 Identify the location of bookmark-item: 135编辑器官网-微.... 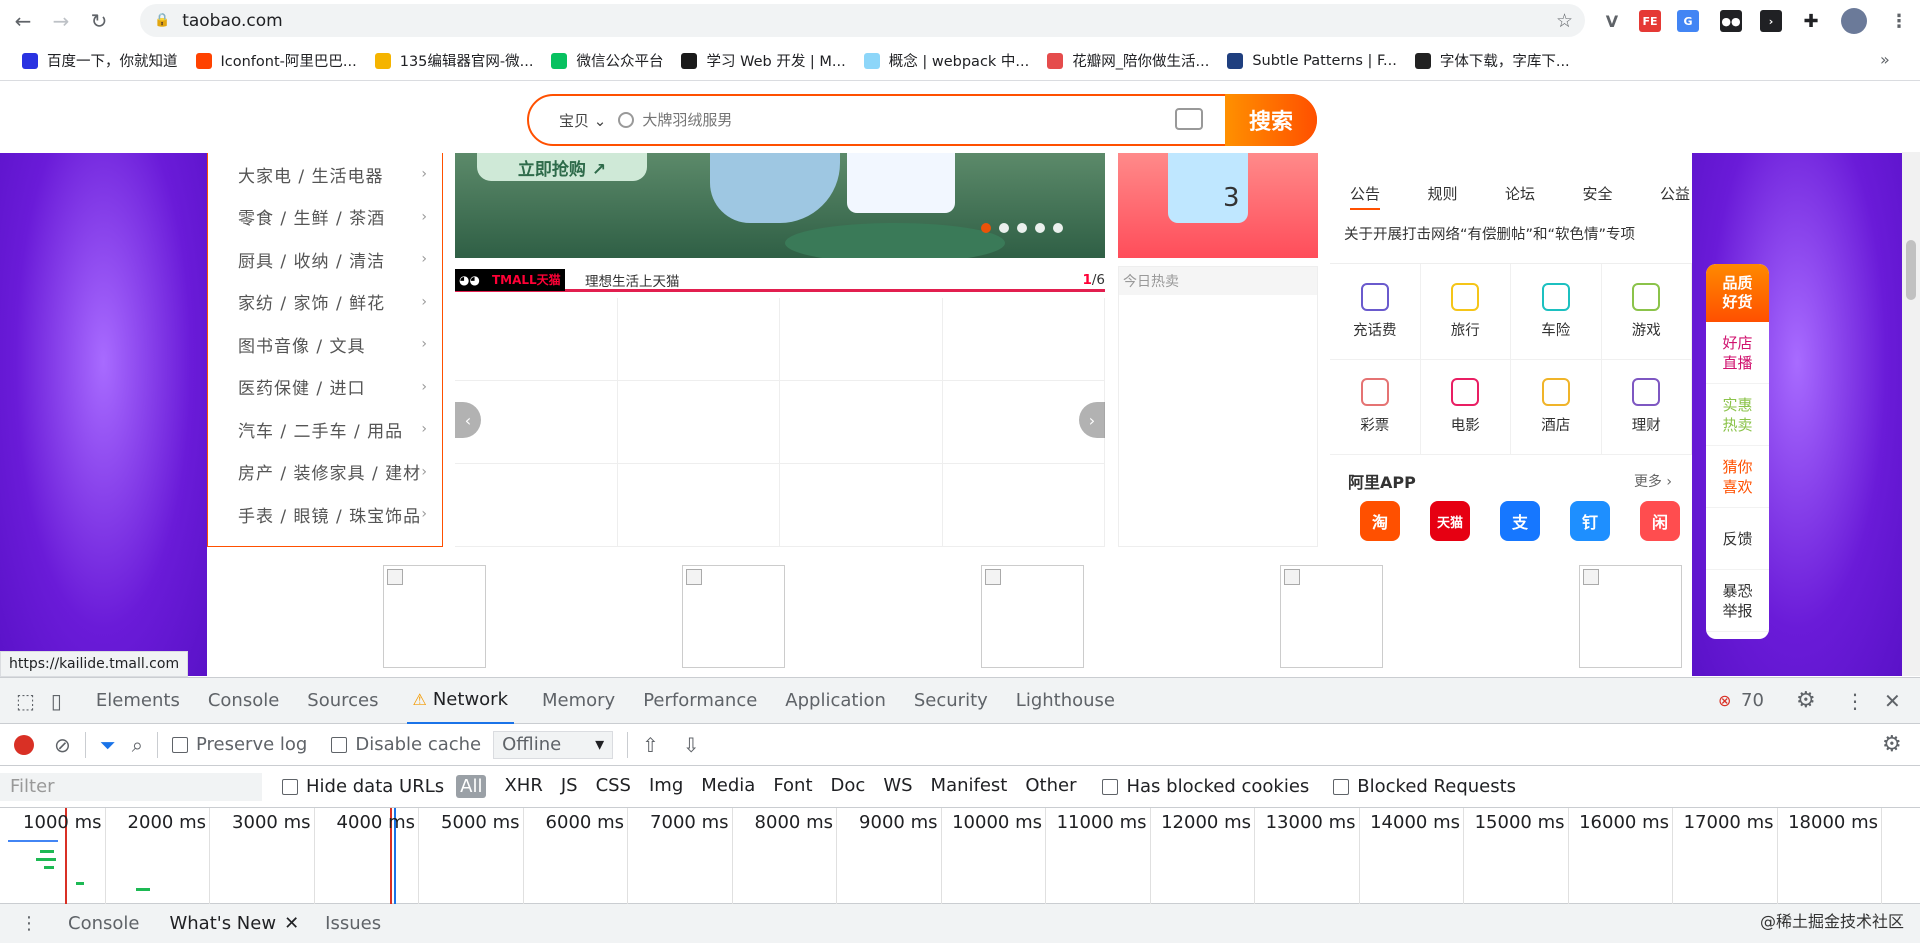
(453, 60).